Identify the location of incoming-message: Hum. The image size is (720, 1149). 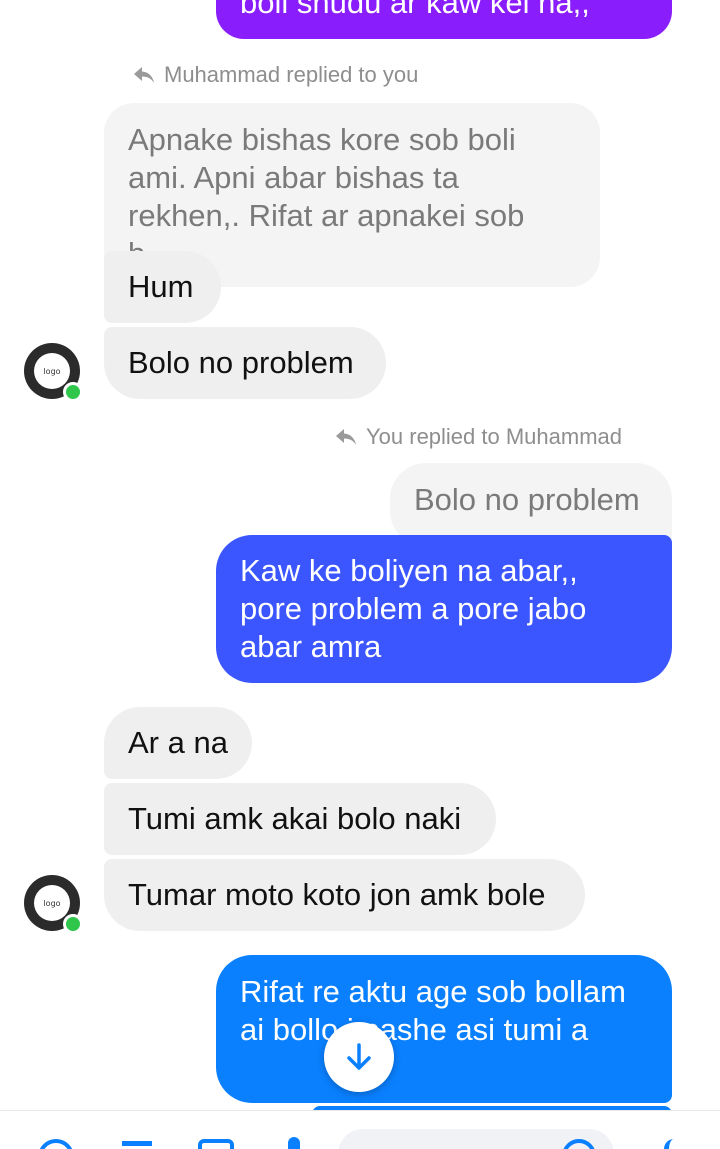
(162, 287).